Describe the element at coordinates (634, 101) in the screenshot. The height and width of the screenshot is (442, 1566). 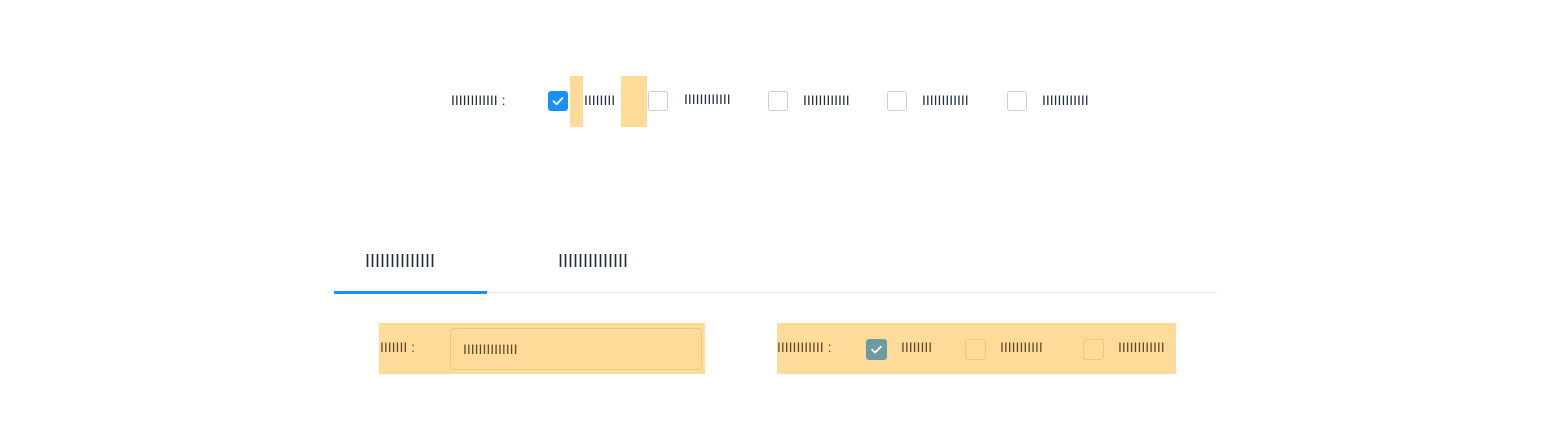
I see `highlight-strip-right` at that location.